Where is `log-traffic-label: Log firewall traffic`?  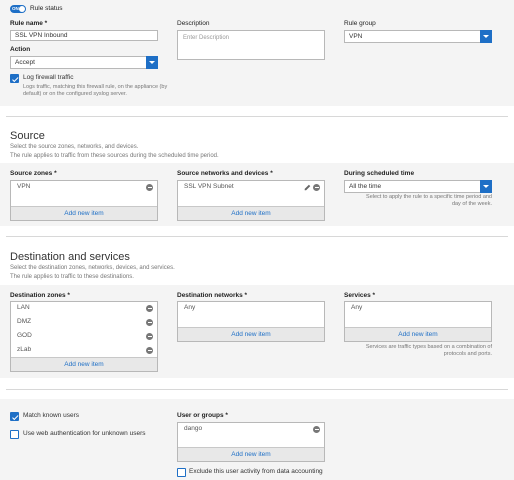
log-traffic-label: Log firewall traffic is located at coordinates (48, 77).